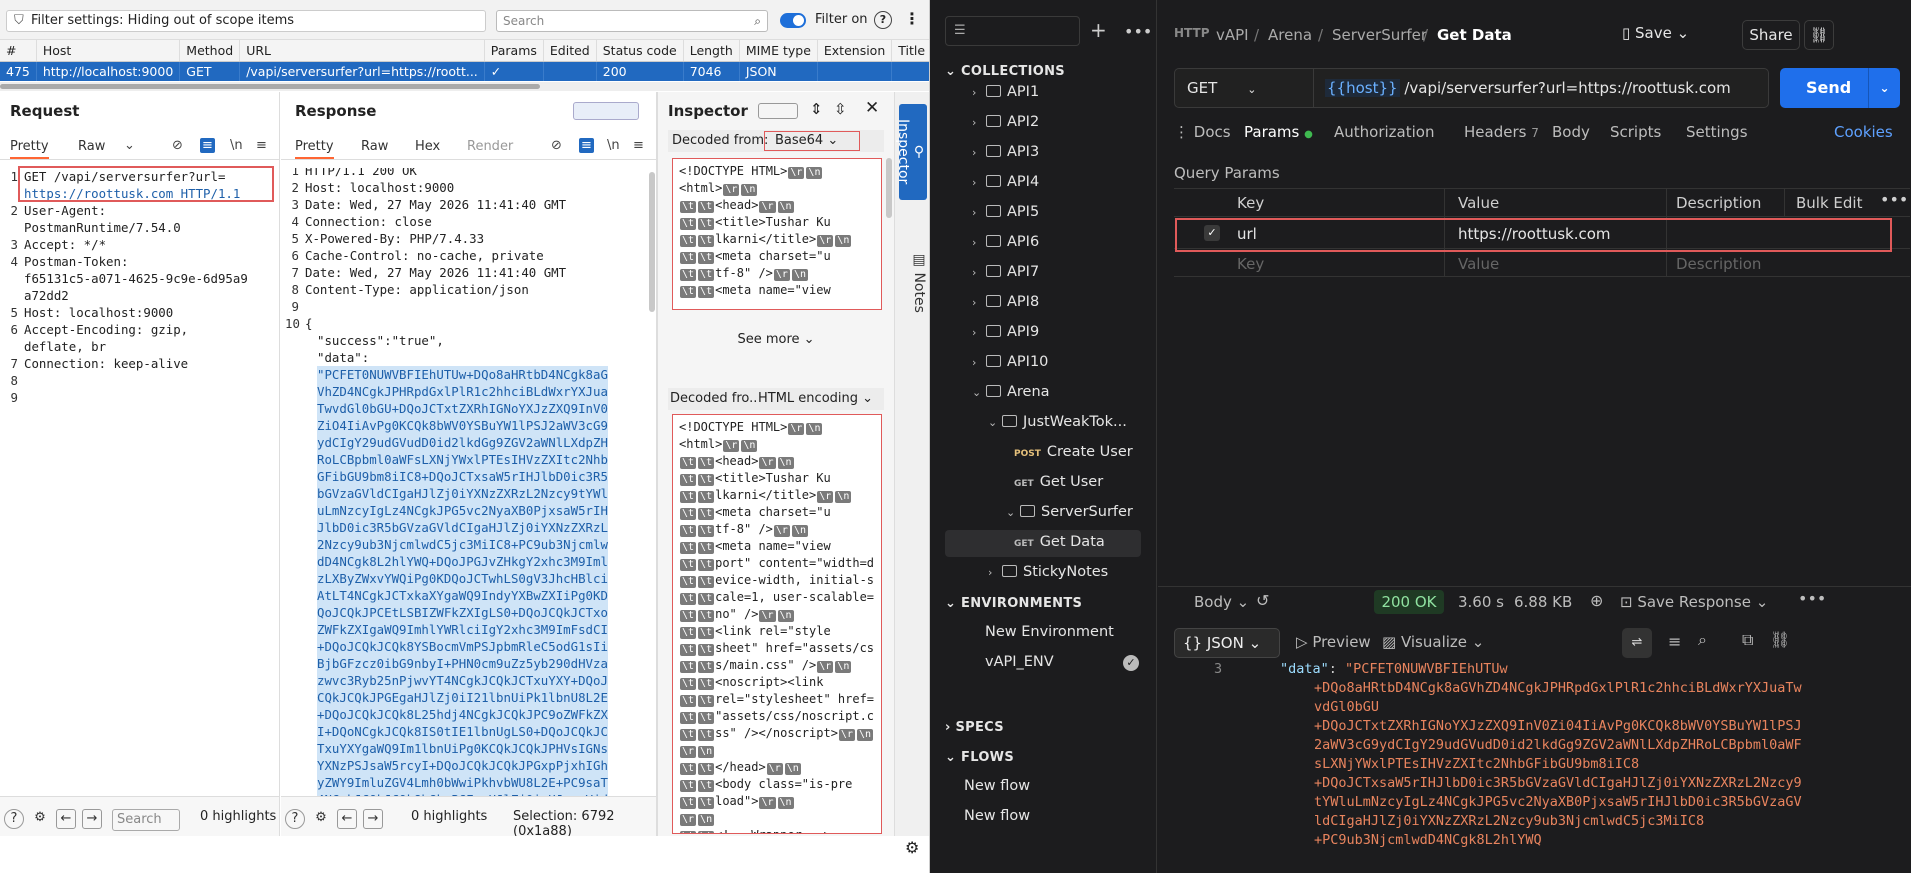  What do you see at coordinates (1227, 643) in the screenshot?
I see `format-select: {} JSON ⌄` at bounding box center [1227, 643].